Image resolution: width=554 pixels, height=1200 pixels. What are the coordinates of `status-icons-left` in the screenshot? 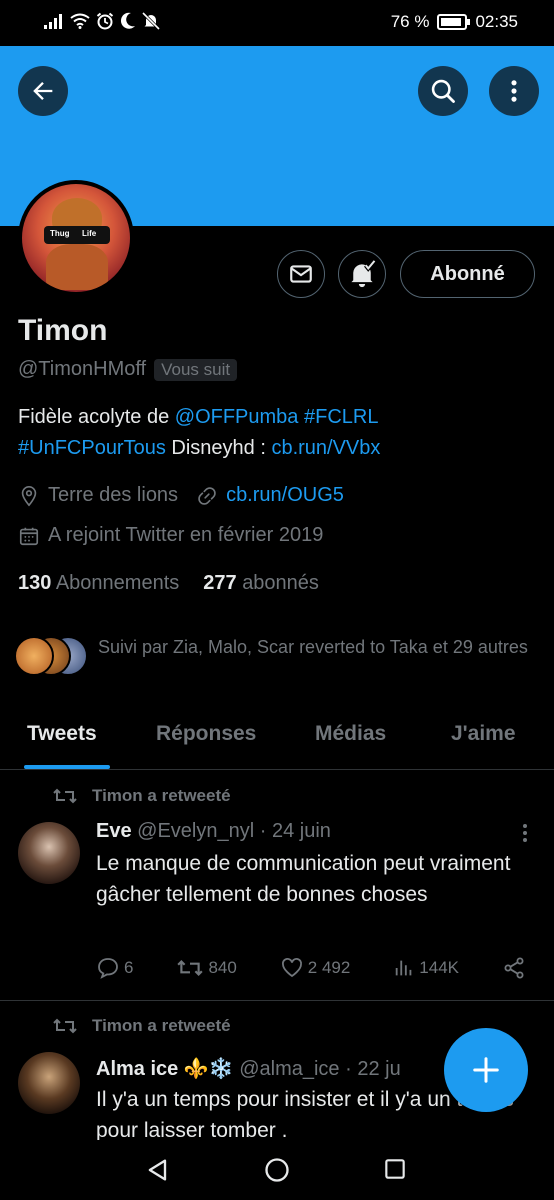 It's located at (102, 21).